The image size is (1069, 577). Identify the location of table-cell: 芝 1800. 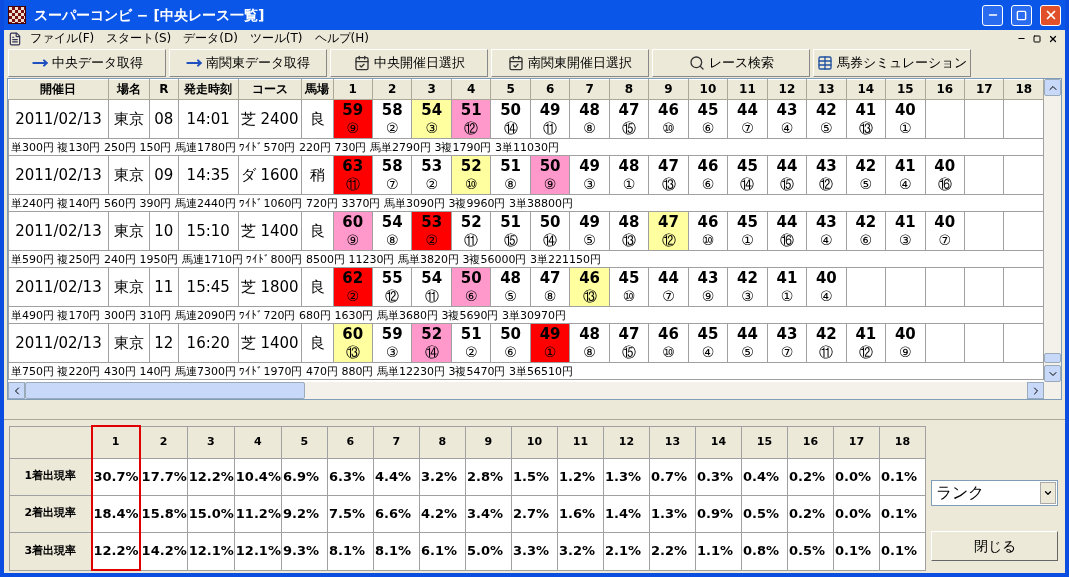
(270, 287).